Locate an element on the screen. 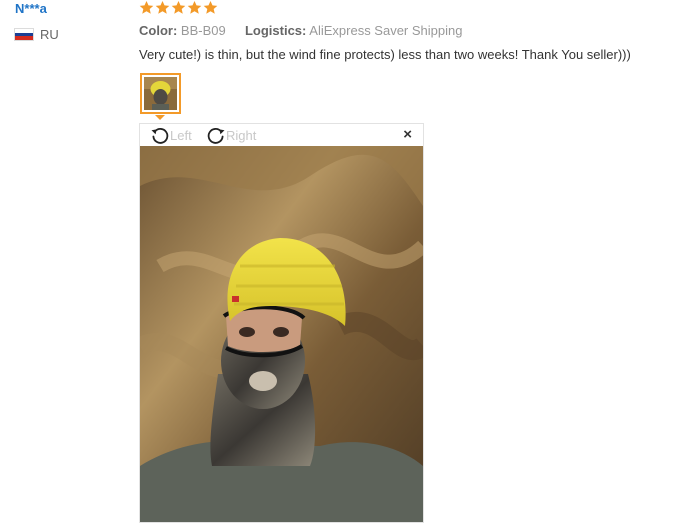 Image resolution: width=687 pixels, height=526 pixels. viewer-toolbar: Left Right × is located at coordinates (281, 135).